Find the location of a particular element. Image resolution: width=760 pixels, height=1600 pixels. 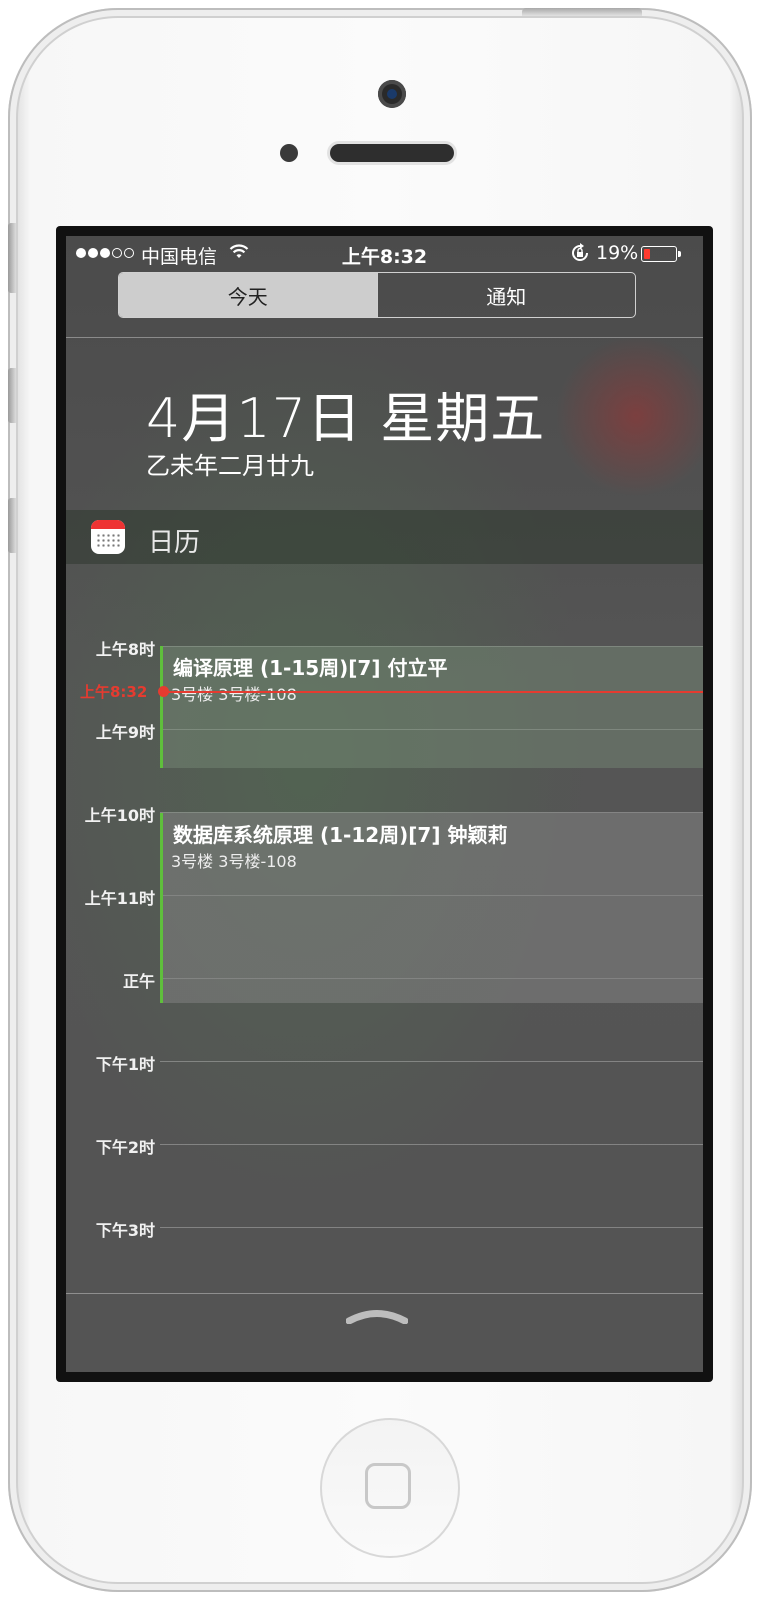

home-button is located at coordinates (390, 1488).